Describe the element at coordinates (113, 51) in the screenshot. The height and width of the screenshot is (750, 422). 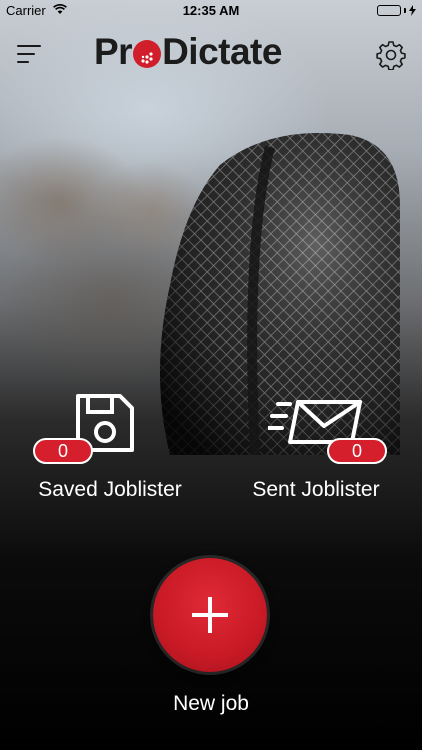
I see `logo-text-left: Pr` at that location.